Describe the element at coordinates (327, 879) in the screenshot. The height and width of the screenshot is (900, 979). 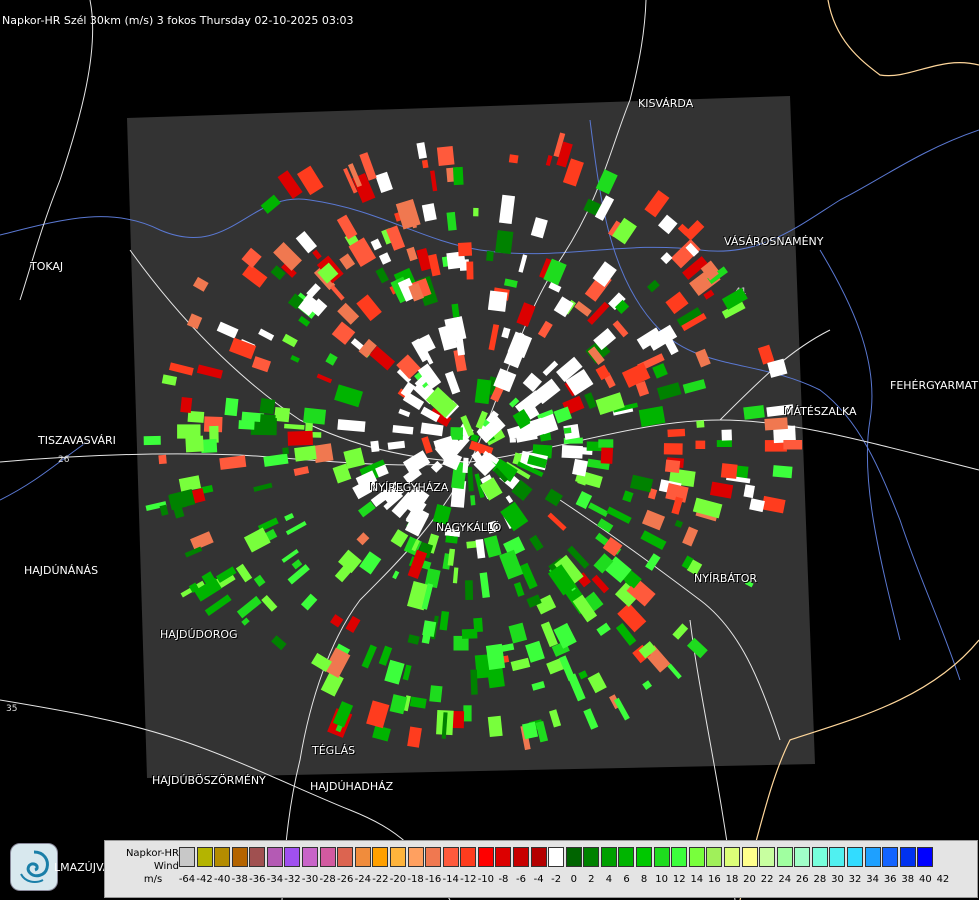
I see `legend-tick-label: -28` at that location.